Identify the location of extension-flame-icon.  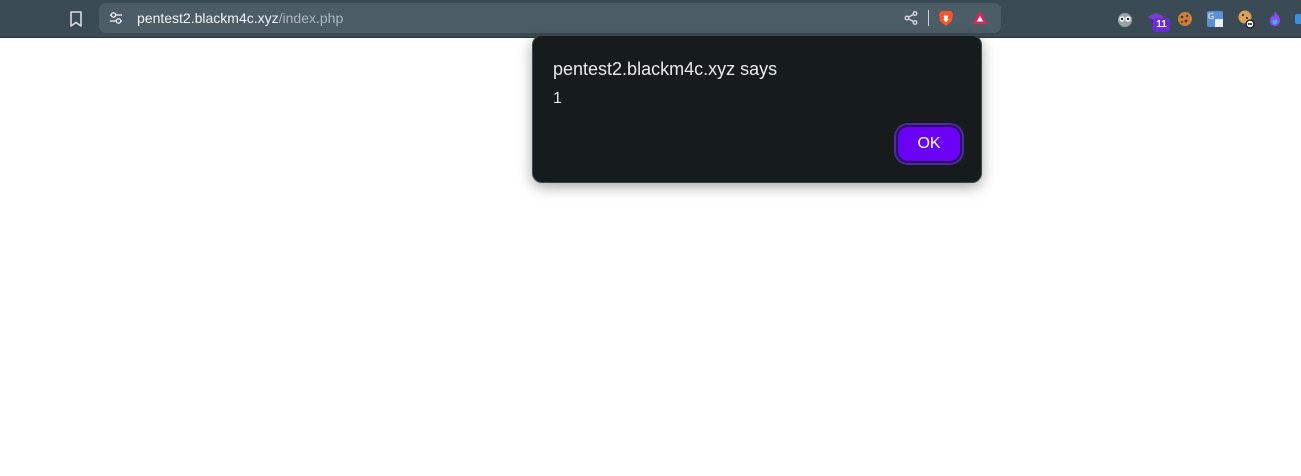
(1275, 19).